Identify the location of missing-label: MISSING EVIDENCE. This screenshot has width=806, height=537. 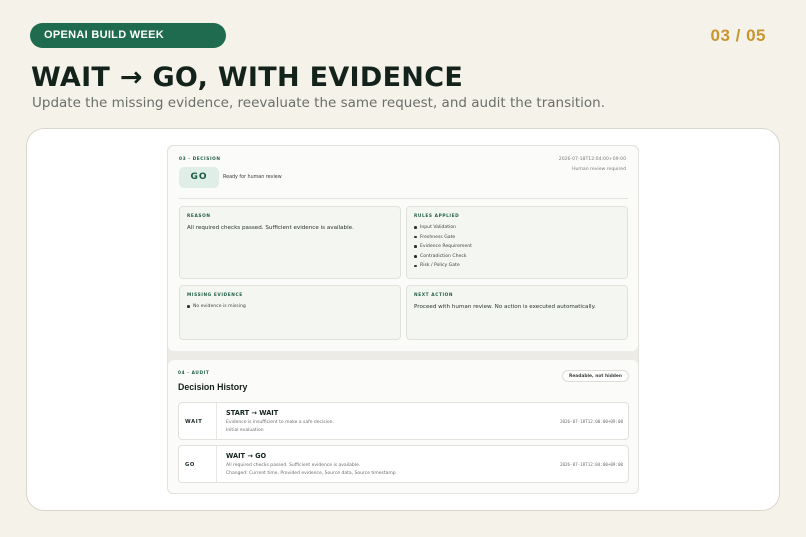
(215, 295).